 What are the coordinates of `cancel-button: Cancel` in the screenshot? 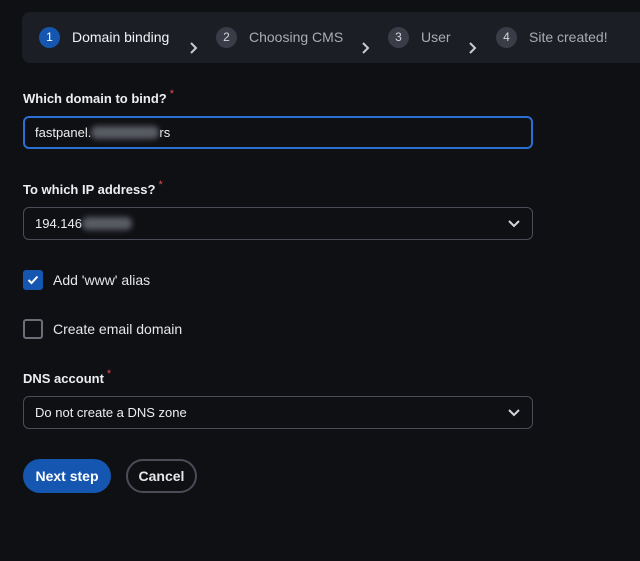 It's located at (161, 476).